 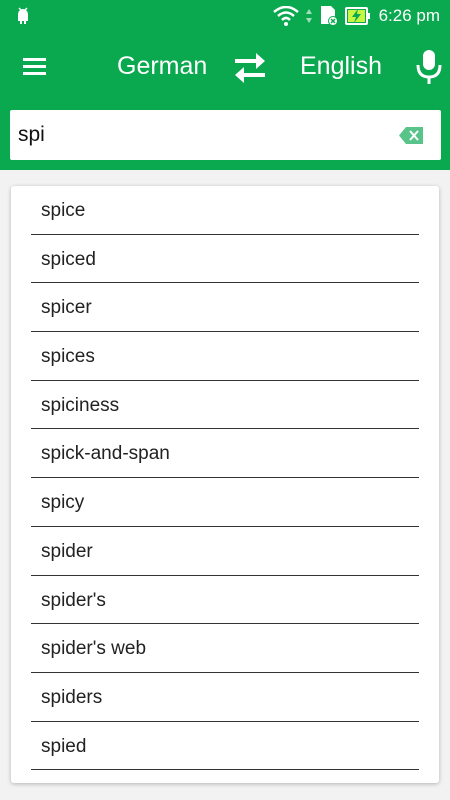 What do you see at coordinates (250, 68) in the screenshot?
I see `swap-arrows-icon` at bounding box center [250, 68].